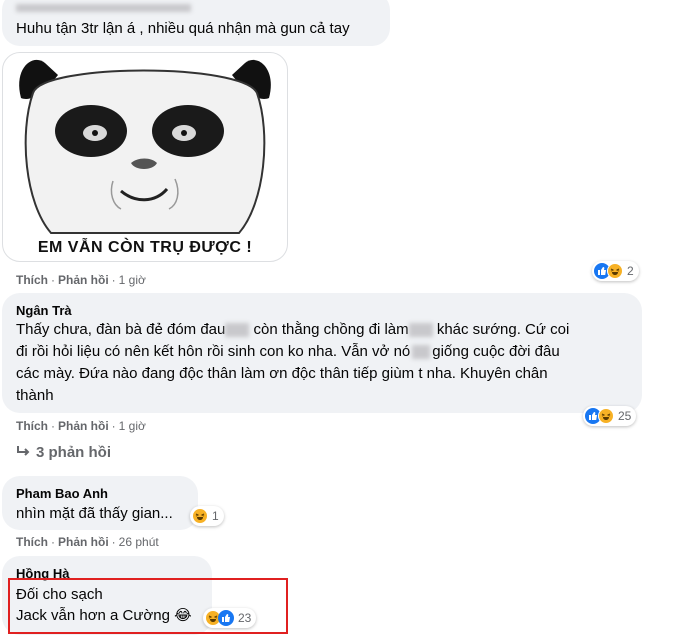 The image size is (679, 635). I want to click on panda-sticker: EM VẪN CÒN TRỤ ĐƯỢC !, so click(145, 157).